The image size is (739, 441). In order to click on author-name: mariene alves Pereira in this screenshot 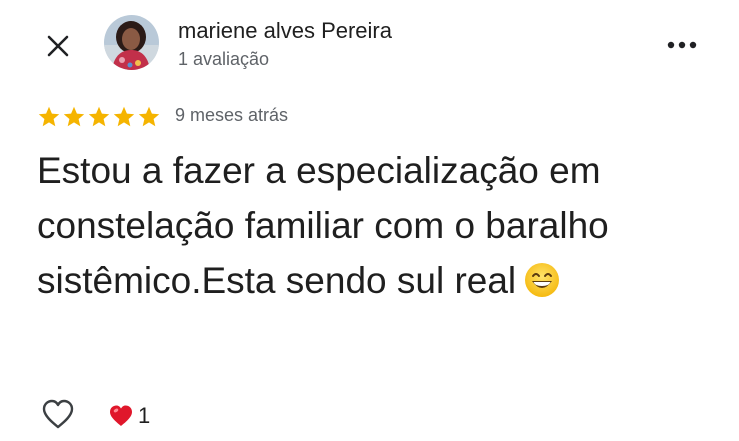, I will do `click(285, 31)`.